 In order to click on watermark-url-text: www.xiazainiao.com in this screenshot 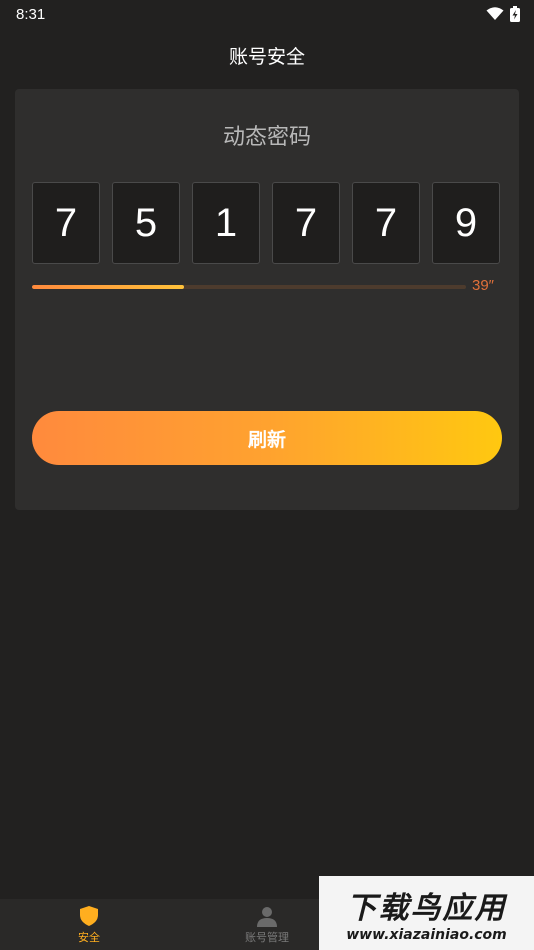, I will do `click(426, 935)`.